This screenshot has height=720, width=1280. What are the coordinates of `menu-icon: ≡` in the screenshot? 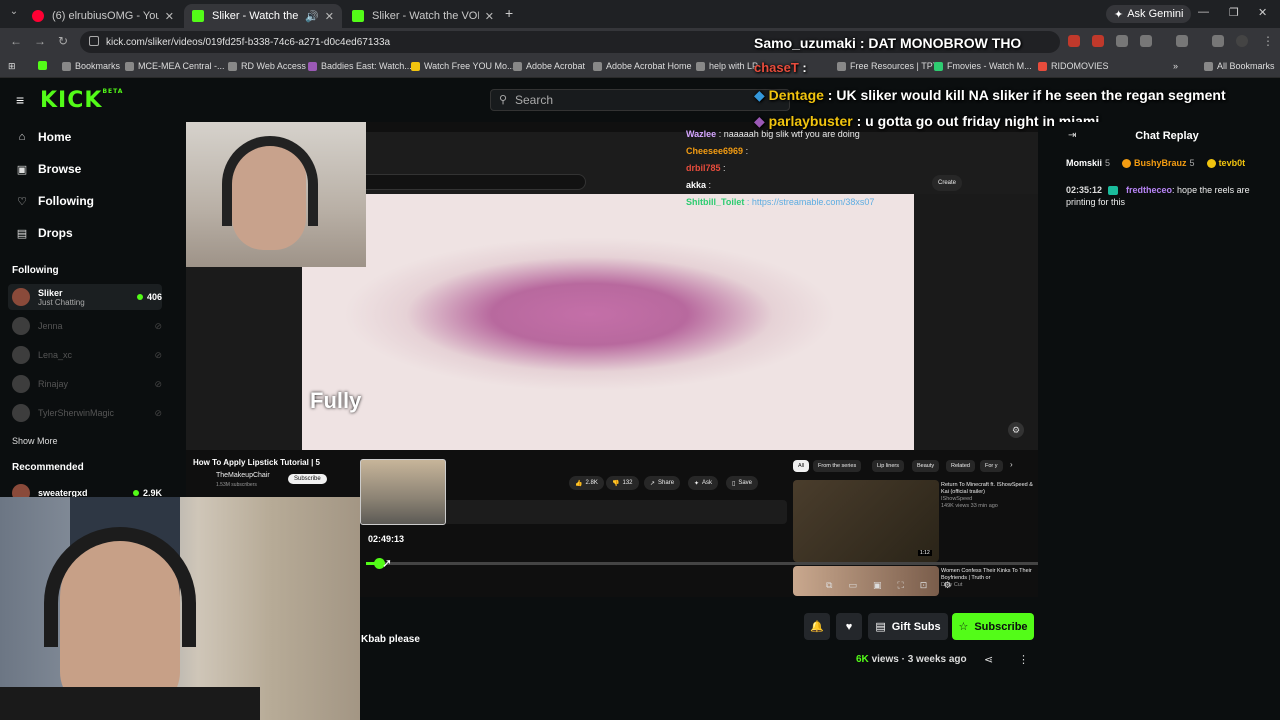 It's located at (20, 100).